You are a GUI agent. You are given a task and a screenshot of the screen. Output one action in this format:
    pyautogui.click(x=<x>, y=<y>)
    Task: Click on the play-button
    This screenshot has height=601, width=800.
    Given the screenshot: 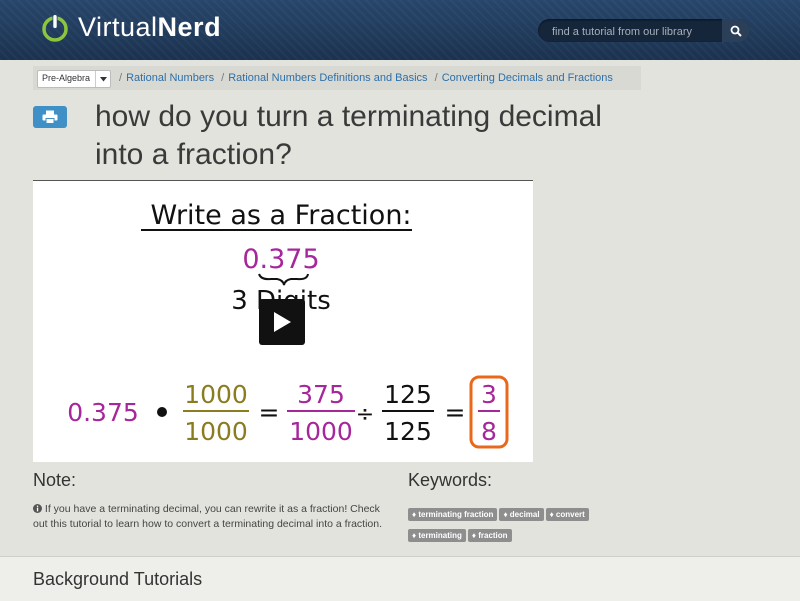 What is the action you would take?
    pyautogui.click(x=282, y=322)
    